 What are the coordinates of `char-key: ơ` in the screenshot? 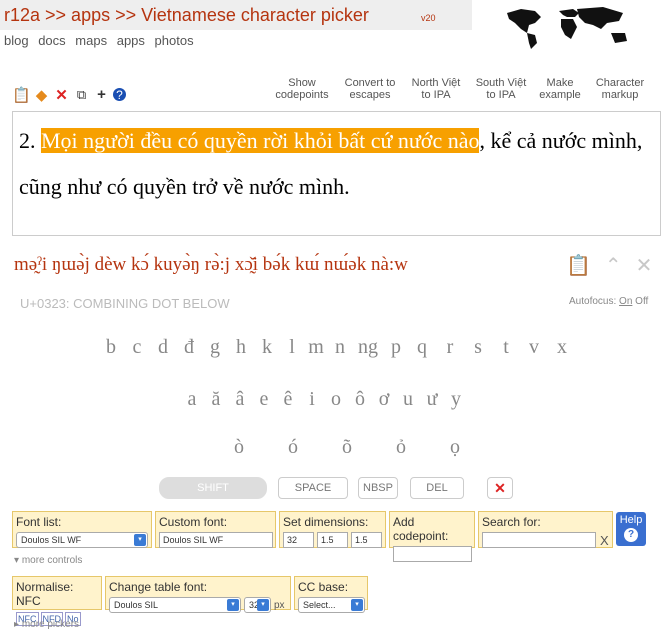 It's located at (384, 399).